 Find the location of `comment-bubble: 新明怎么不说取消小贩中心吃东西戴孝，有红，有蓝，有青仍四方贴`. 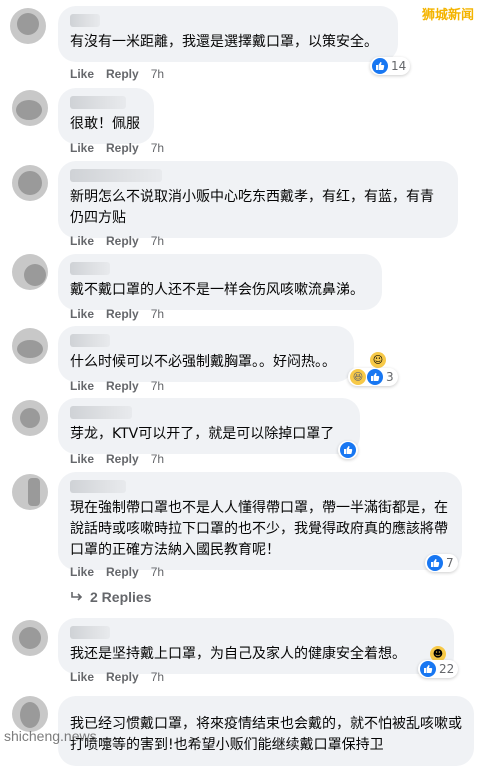

comment-bubble: 新明怎么不说取消小贩中心吃东西戴孝，有红，有蓝，有青仍四方贴 is located at coordinates (258, 199).